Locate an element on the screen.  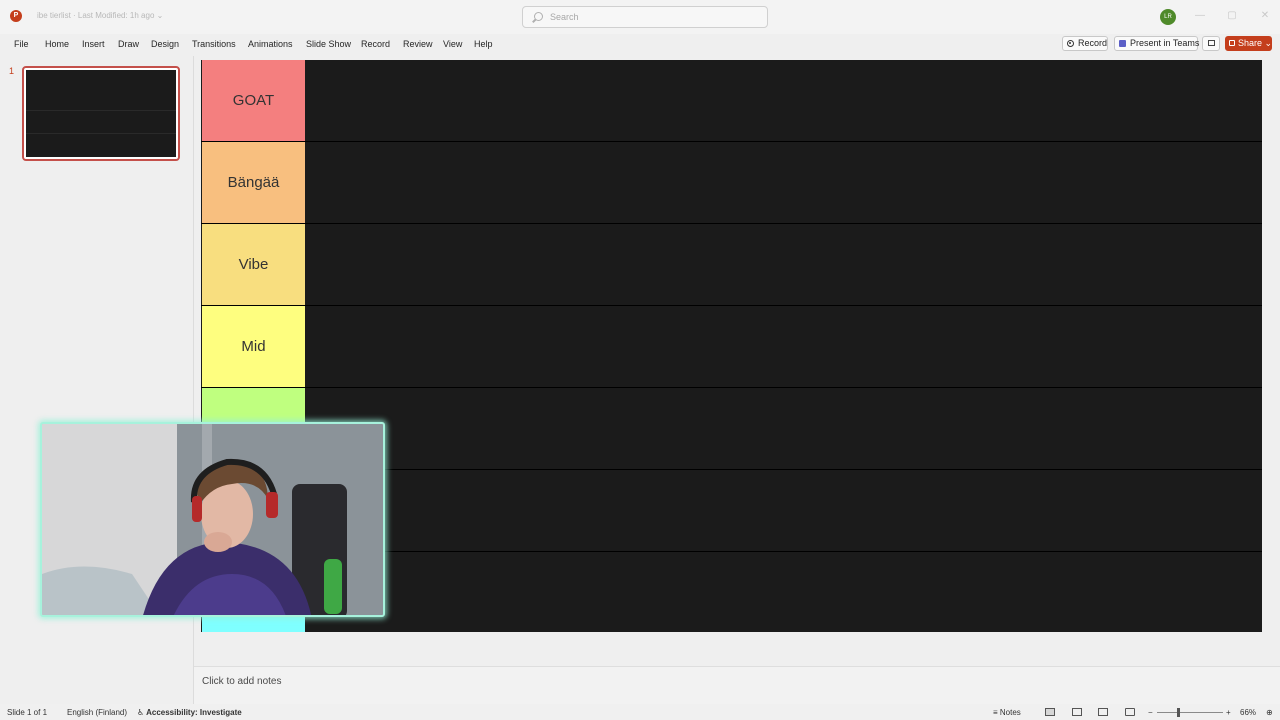
zoom-level: 66% is located at coordinates (1248, 712).